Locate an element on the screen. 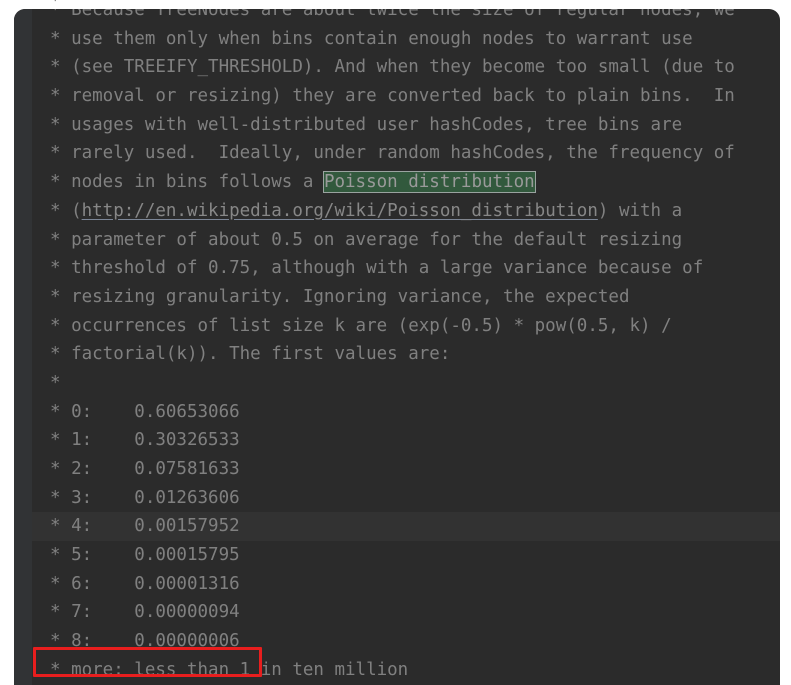  comment-text: * nodes in bins follows a is located at coordinates (187, 182).